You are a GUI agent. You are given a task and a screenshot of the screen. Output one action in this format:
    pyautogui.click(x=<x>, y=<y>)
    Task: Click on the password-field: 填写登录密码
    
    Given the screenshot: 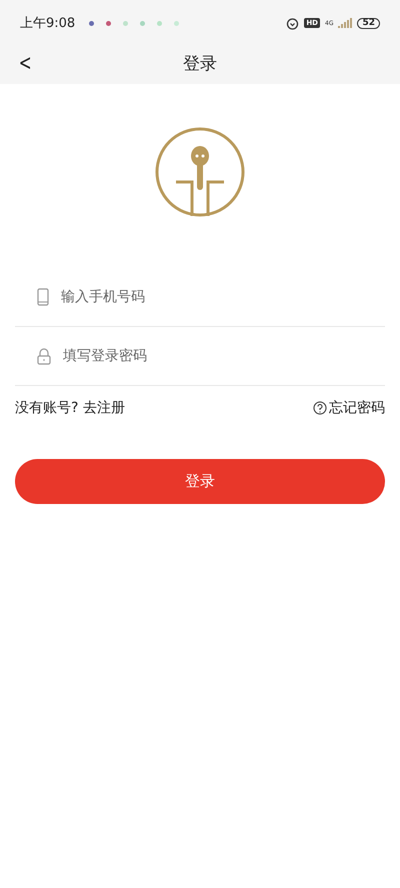 What is the action you would take?
    pyautogui.click(x=193, y=356)
    